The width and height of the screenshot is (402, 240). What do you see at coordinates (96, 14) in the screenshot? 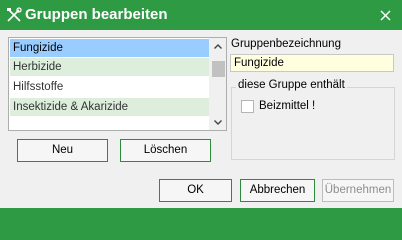
I see `window-title: Gruppen bearbeiten` at bounding box center [96, 14].